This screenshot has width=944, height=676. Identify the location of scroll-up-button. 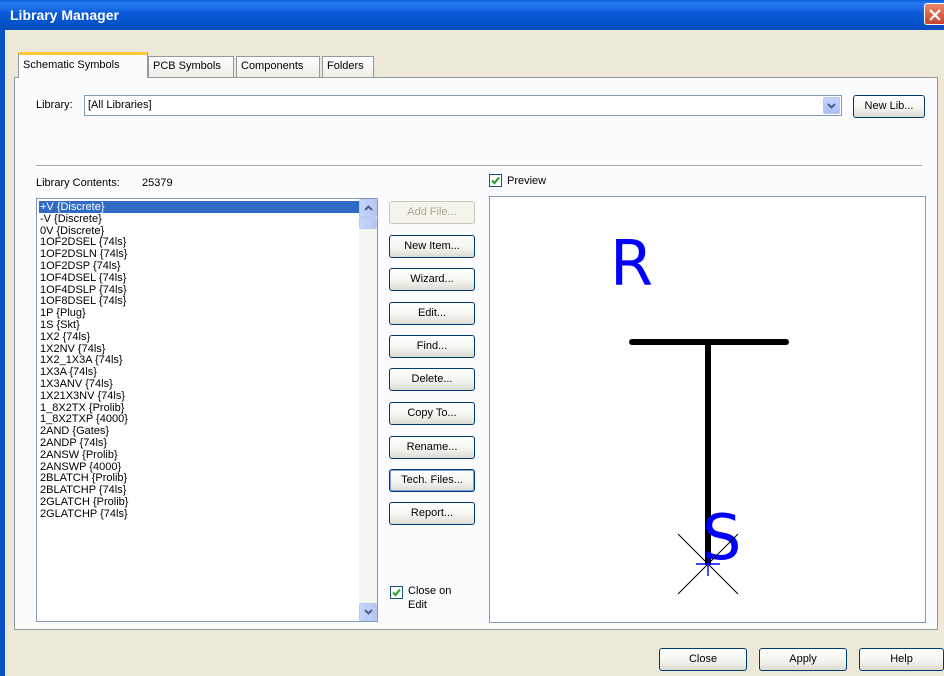
(368, 208).